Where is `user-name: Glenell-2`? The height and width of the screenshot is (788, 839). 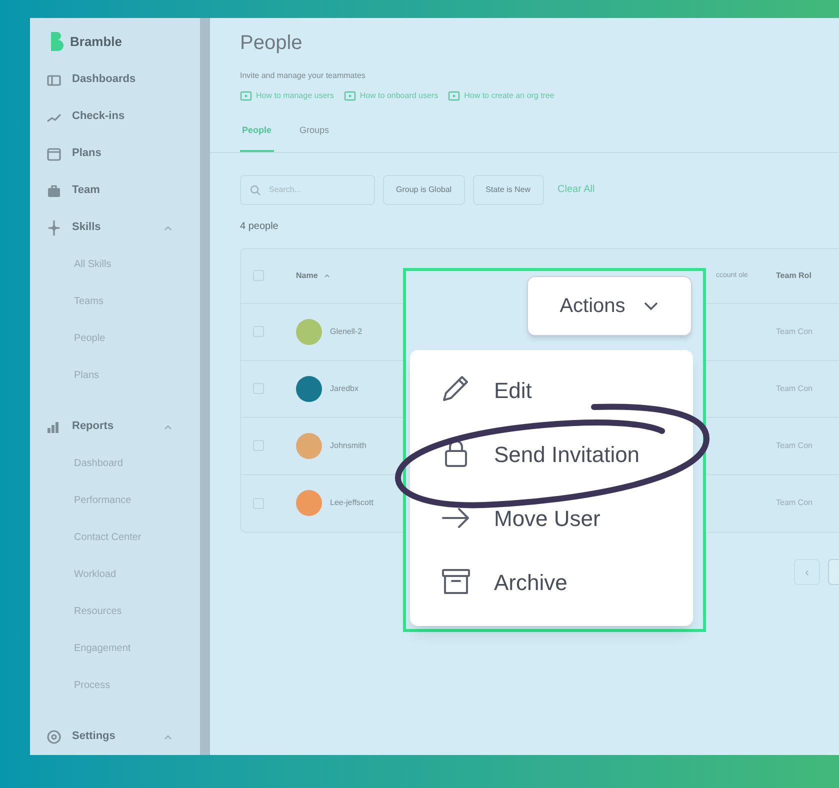
user-name: Glenell-2 is located at coordinates (346, 332).